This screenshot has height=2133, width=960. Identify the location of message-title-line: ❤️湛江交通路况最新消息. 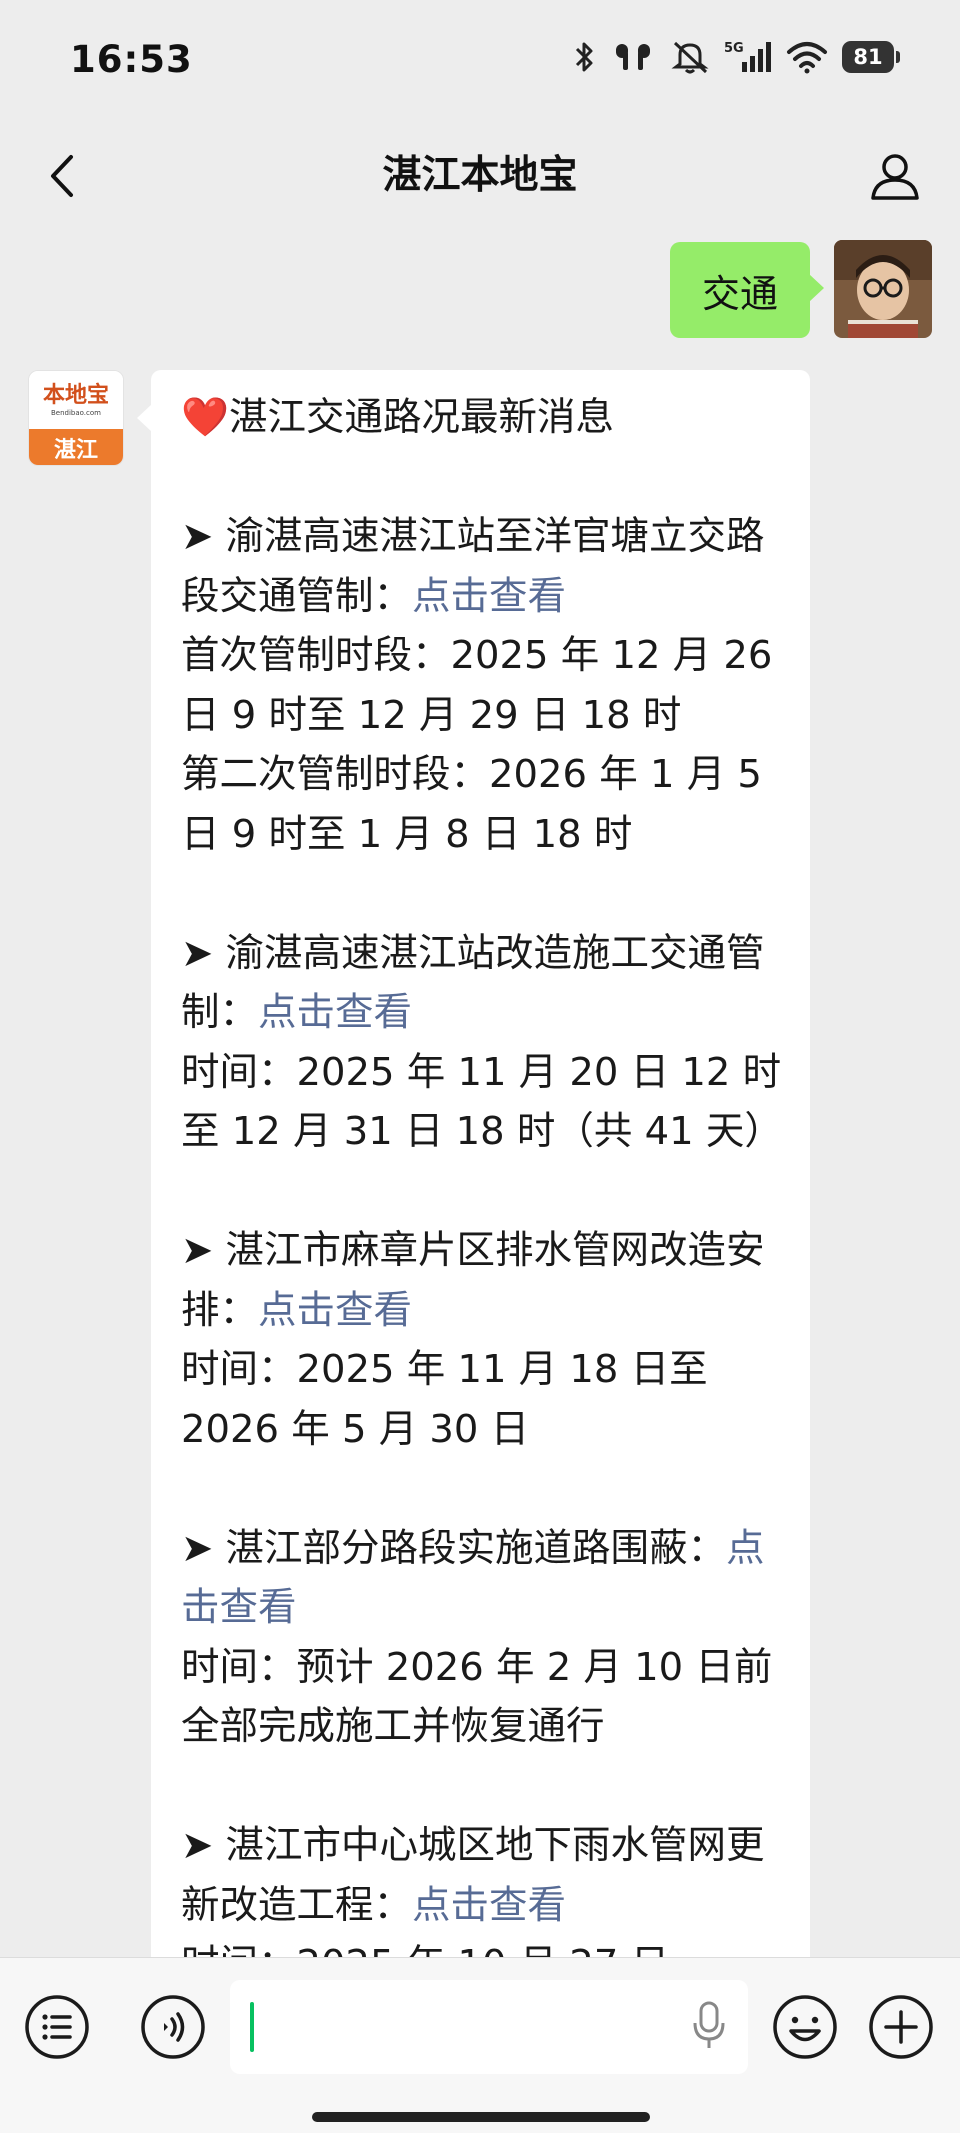
(481, 418).